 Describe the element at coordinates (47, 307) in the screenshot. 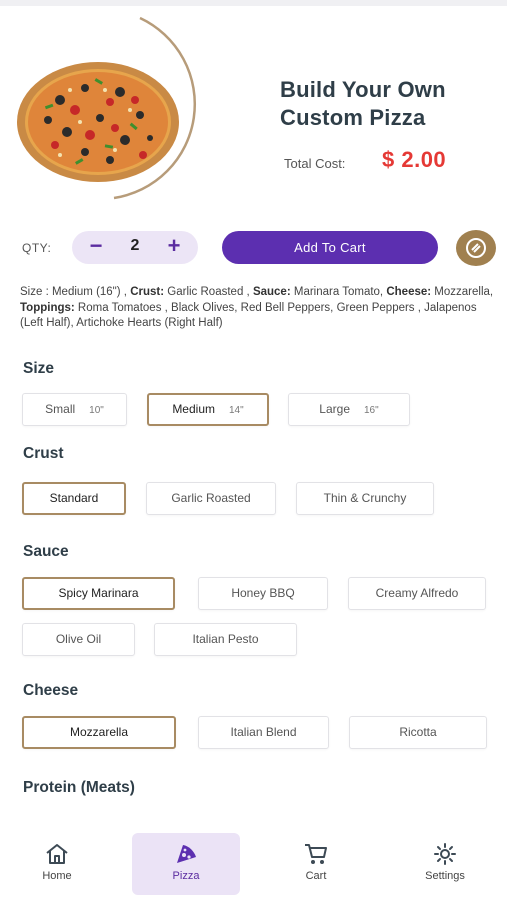

I see `summary-toppings-label: Toppings:` at that location.